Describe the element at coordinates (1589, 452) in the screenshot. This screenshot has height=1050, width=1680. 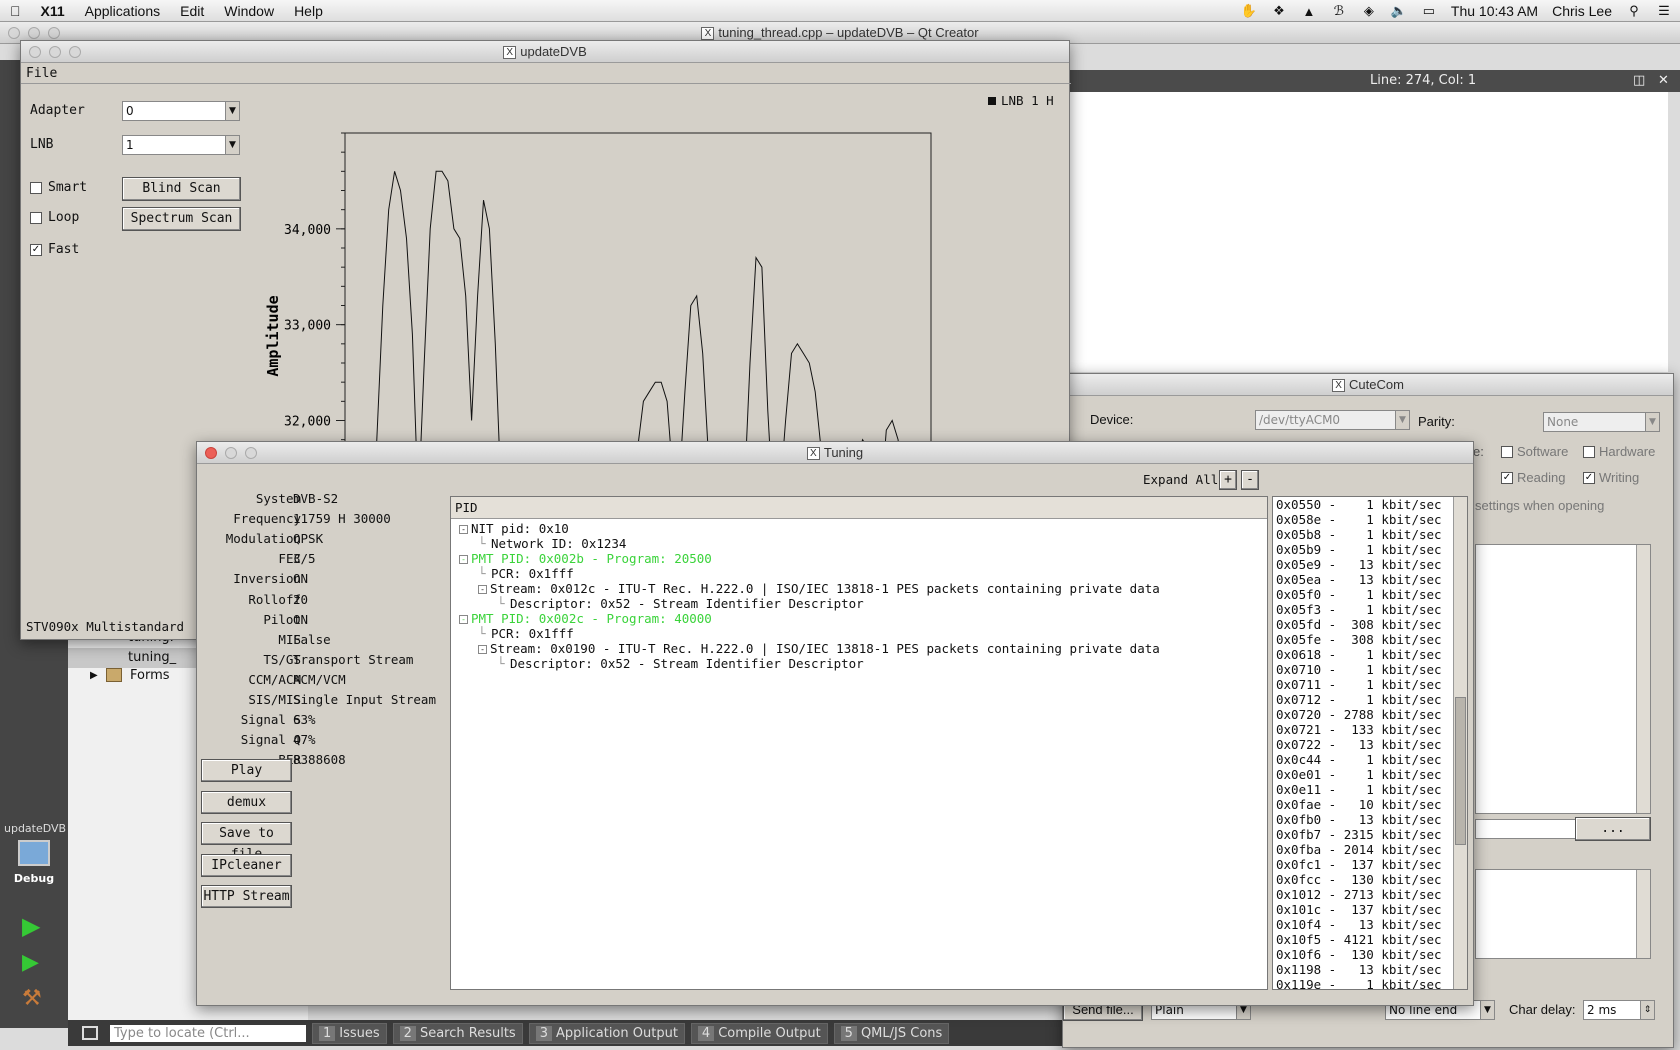
I see `hardware-flow-checkbox` at that location.